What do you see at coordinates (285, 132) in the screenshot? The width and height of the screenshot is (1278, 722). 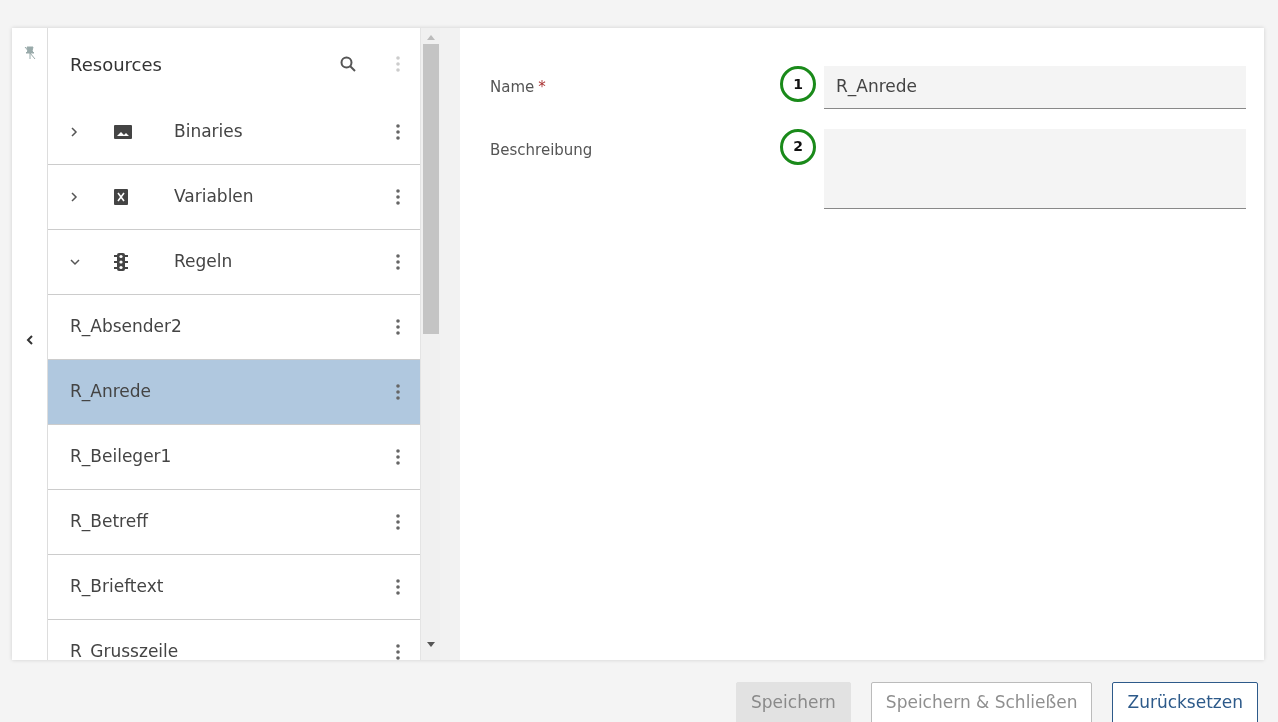 I see `tree-item: Binaries` at bounding box center [285, 132].